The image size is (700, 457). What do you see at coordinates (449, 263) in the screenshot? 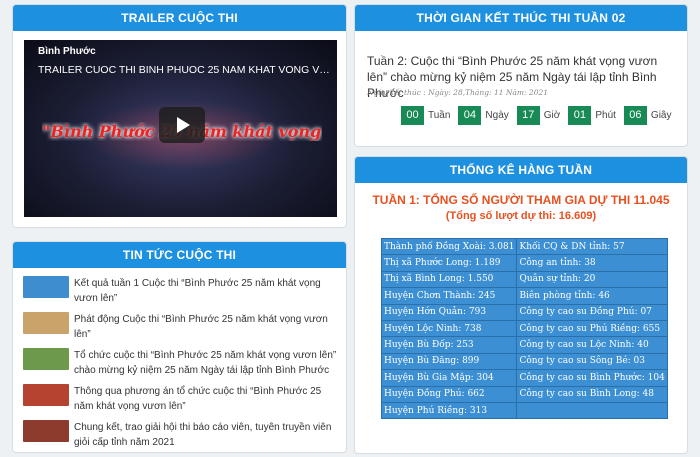
I see `stats-district-cell: Thị xã Phước Long: 1.189` at bounding box center [449, 263].